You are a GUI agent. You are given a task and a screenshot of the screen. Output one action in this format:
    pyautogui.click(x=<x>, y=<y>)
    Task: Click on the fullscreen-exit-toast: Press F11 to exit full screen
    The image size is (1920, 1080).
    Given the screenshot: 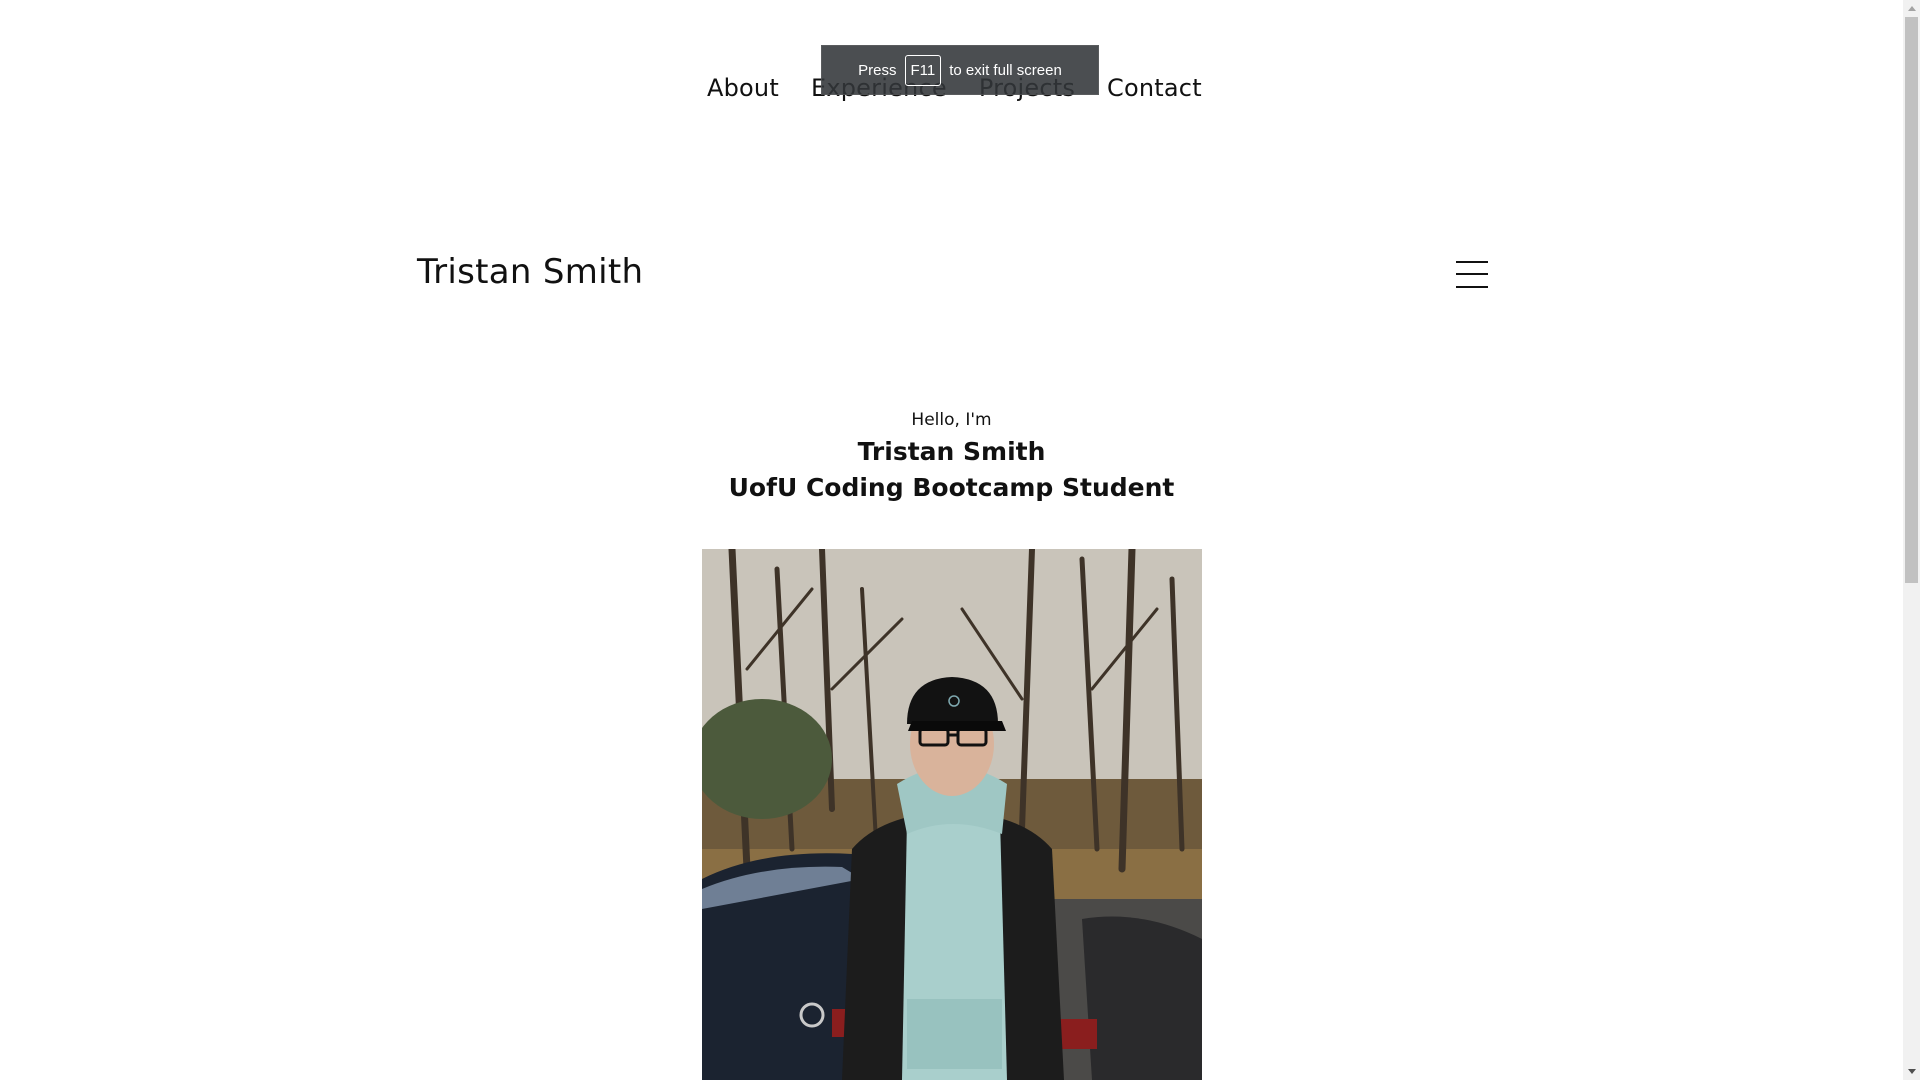 What is the action you would take?
    pyautogui.click(x=960, y=70)
    